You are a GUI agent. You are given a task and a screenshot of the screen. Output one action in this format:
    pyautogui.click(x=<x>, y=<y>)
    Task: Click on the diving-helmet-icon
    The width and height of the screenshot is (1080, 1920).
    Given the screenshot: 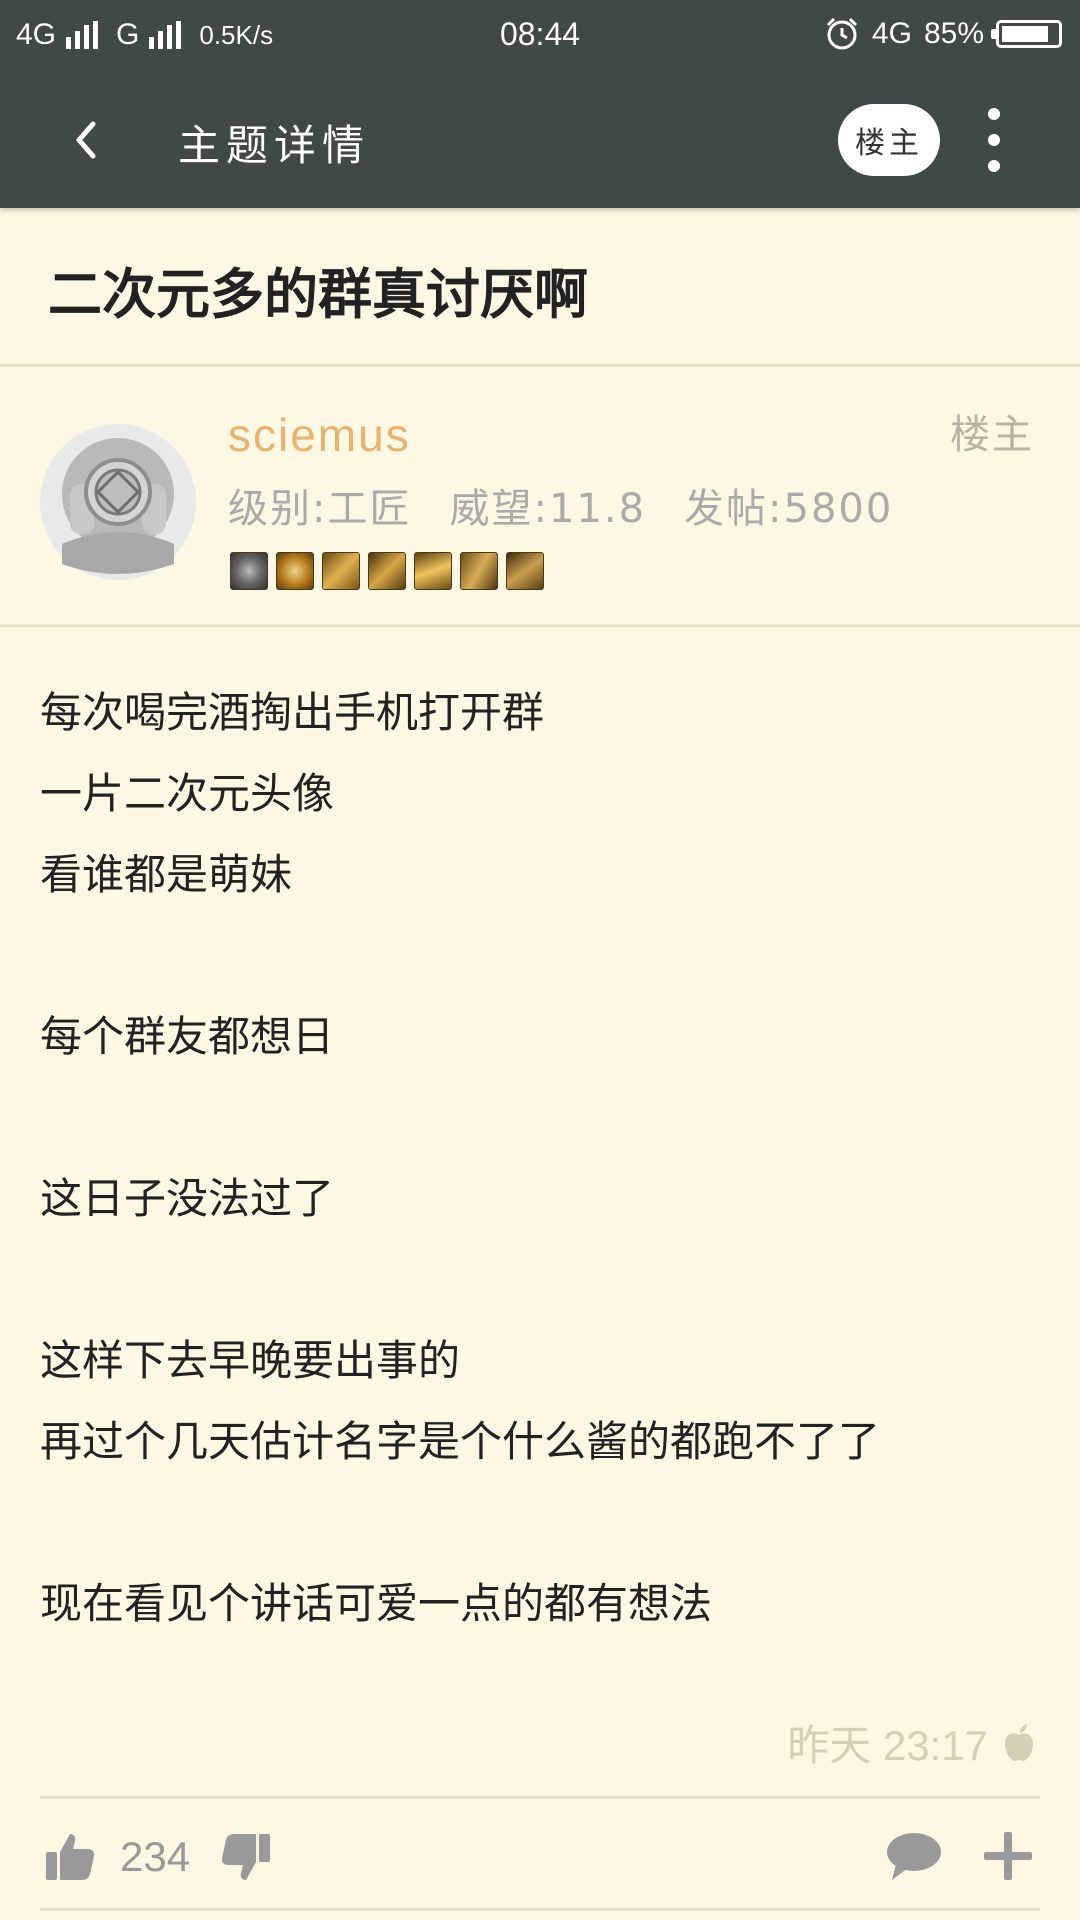 What is the action you would take?
    pyautogui.click(x=118, y=502)
    